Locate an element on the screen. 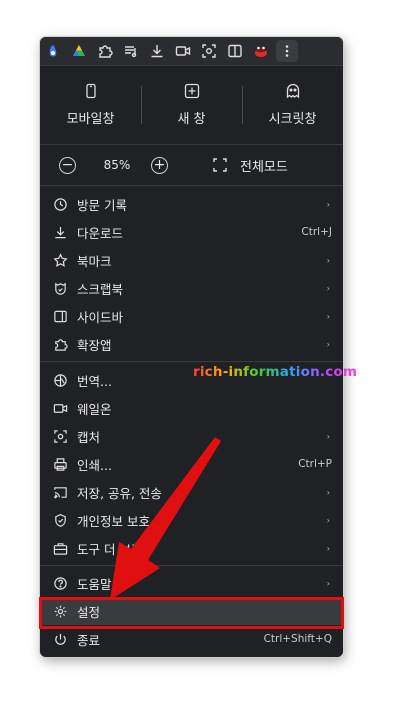 This screenshot has width=393, height=704. toolbox-icon is located at coordinates (60, 548).